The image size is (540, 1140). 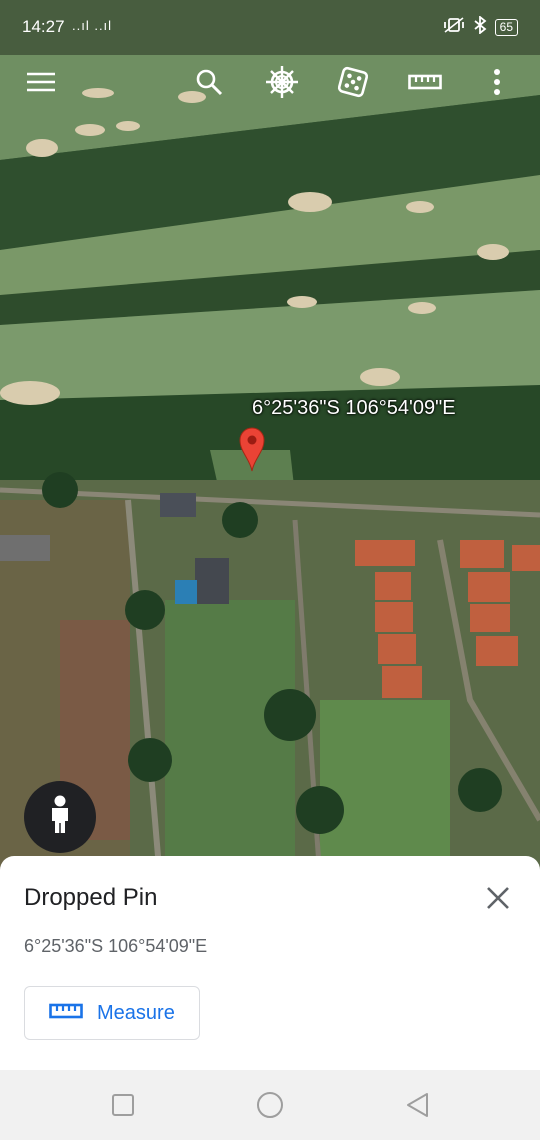 What do you see at coordinates (417, 1105) in the screenshot?
I see `back-triangle-icon` at bounding box center [417, 1105].